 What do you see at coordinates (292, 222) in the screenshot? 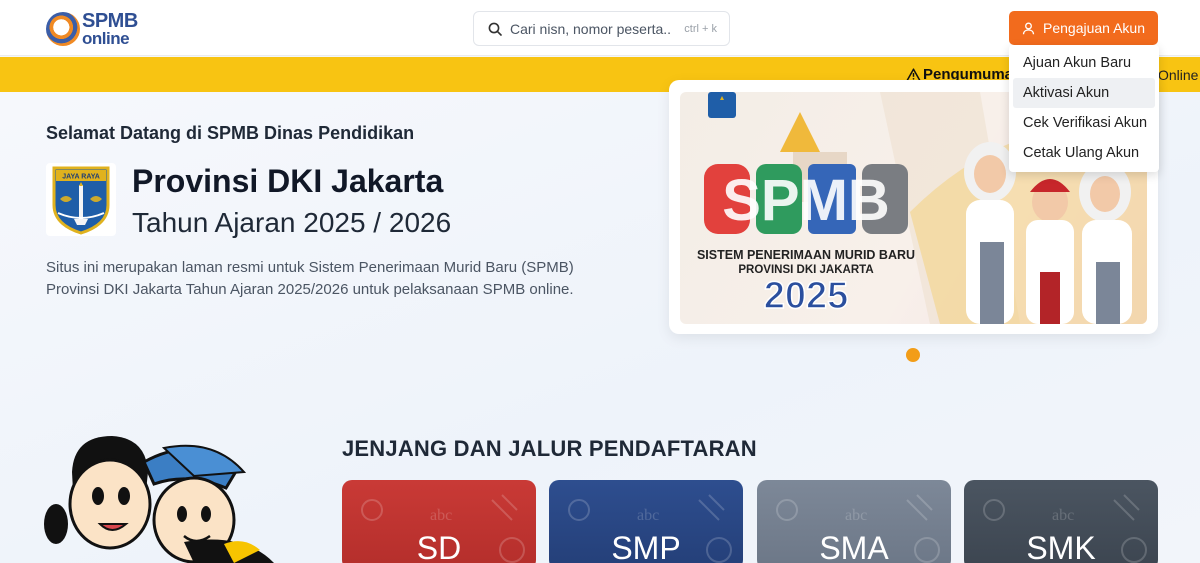
I see `academic-year: Tahun Ajaran 2025 / 2026` at bounding box center [292, 222].